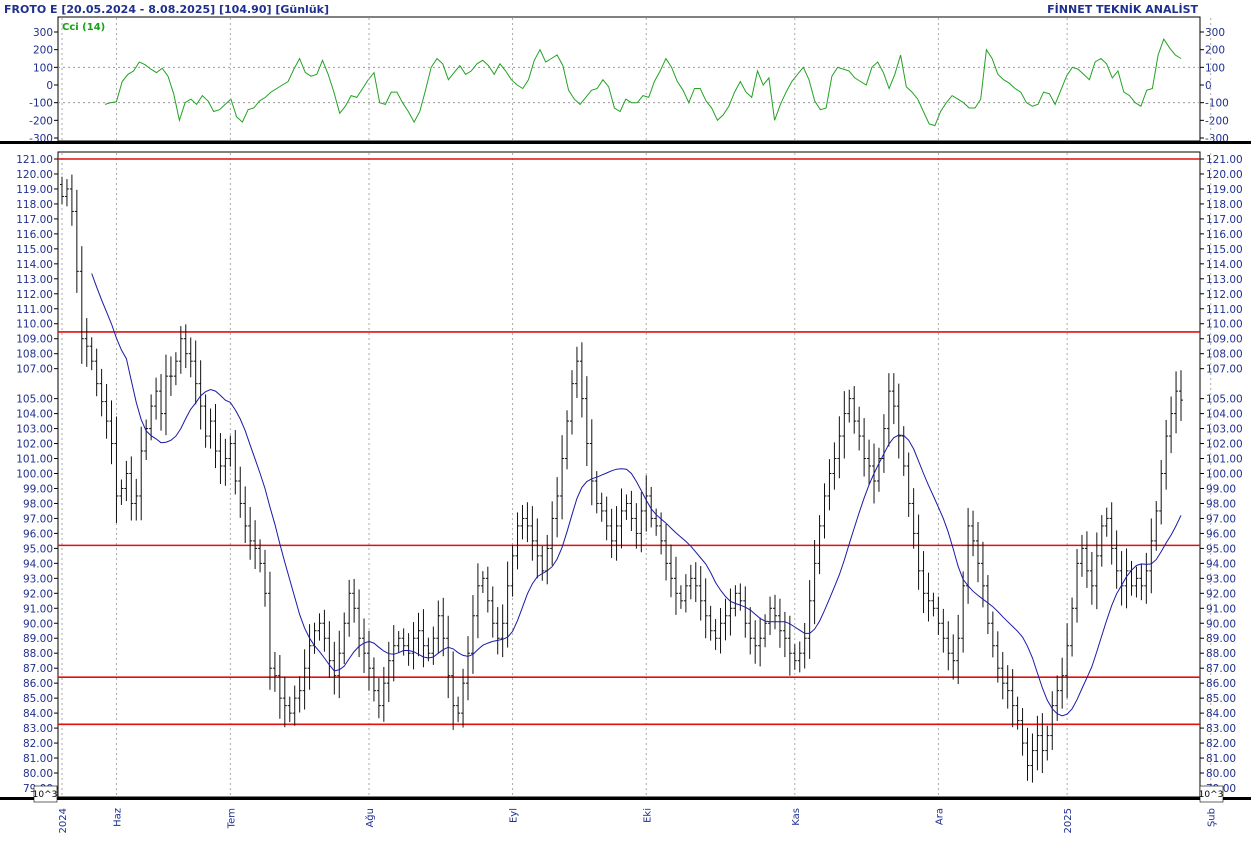 This screenshot has width=1251, height=841. What do you see at coordinates (38, 759) in the screenshot?
I see `price-tick-left: 81.00` at bounding box center [38, 759].